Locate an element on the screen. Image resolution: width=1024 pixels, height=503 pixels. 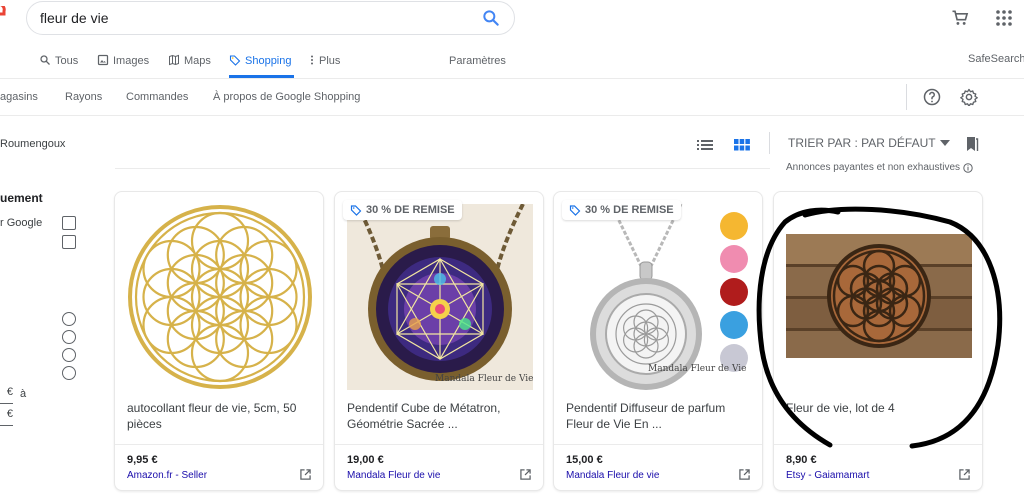
price-to-label: à is located at coordinates (23, 394).